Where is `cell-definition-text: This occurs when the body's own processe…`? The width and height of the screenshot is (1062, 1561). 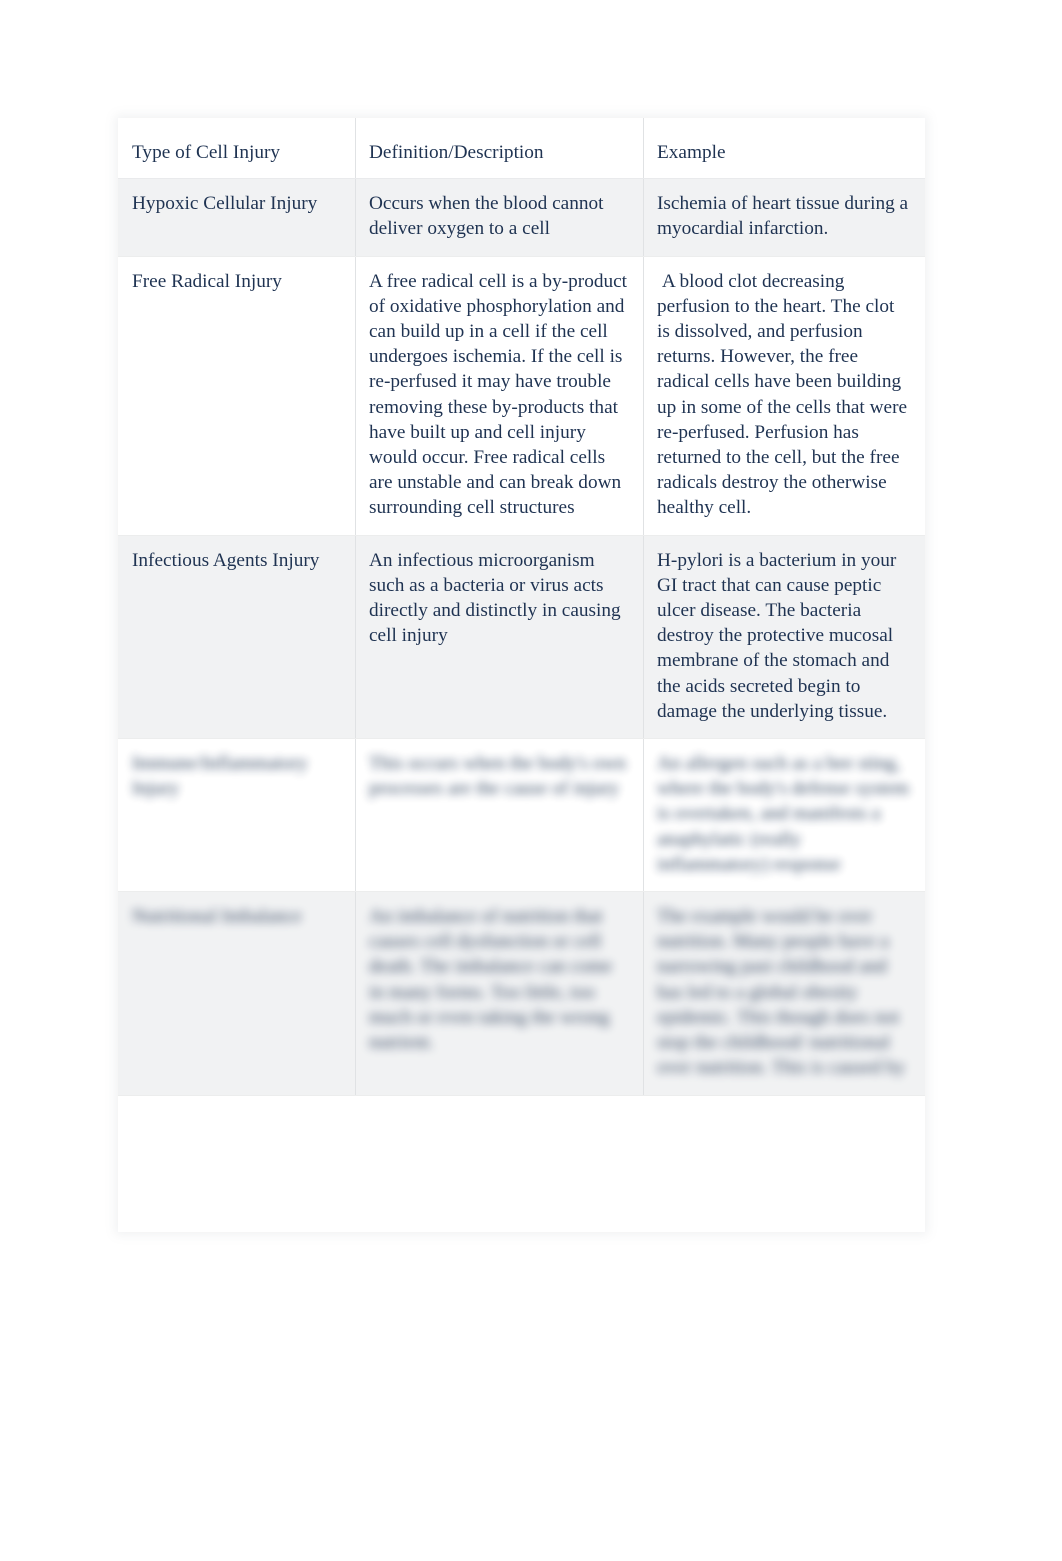
cell-definition-text: This occurs when the body's own processe… is located at coordinates (500, 776).